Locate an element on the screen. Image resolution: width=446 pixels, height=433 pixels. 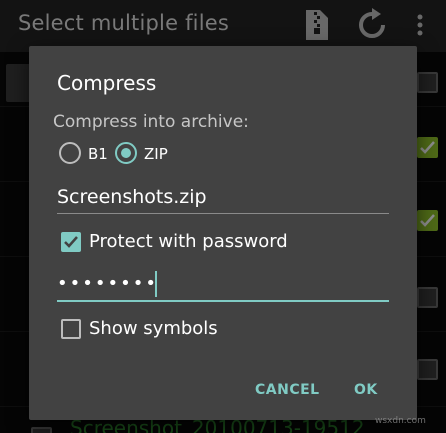
ok-button: OK is located at coordinates (366, 390).